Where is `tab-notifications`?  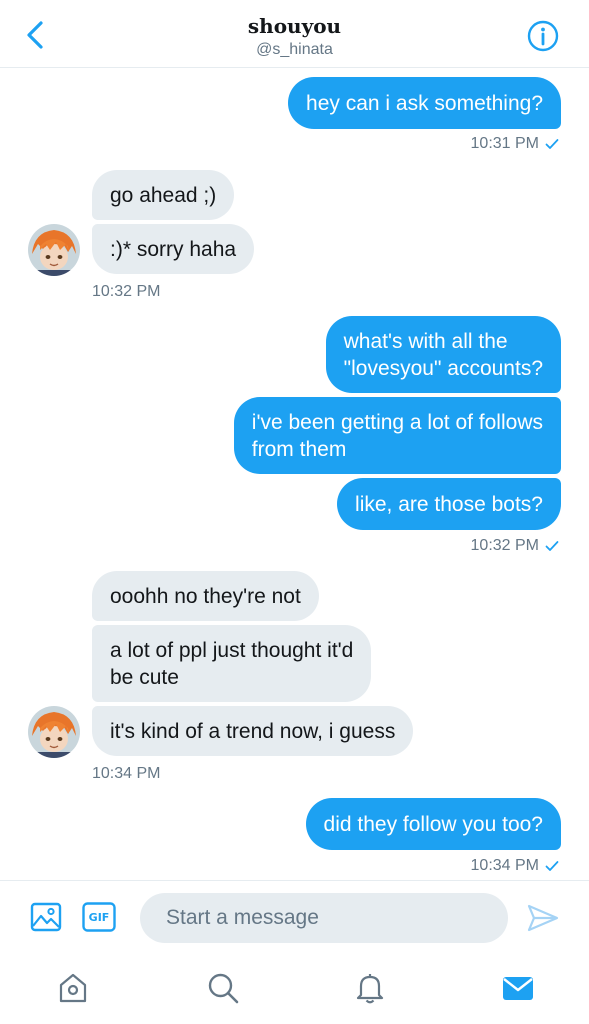 tab-notifications is located at coordinates (370, 988).